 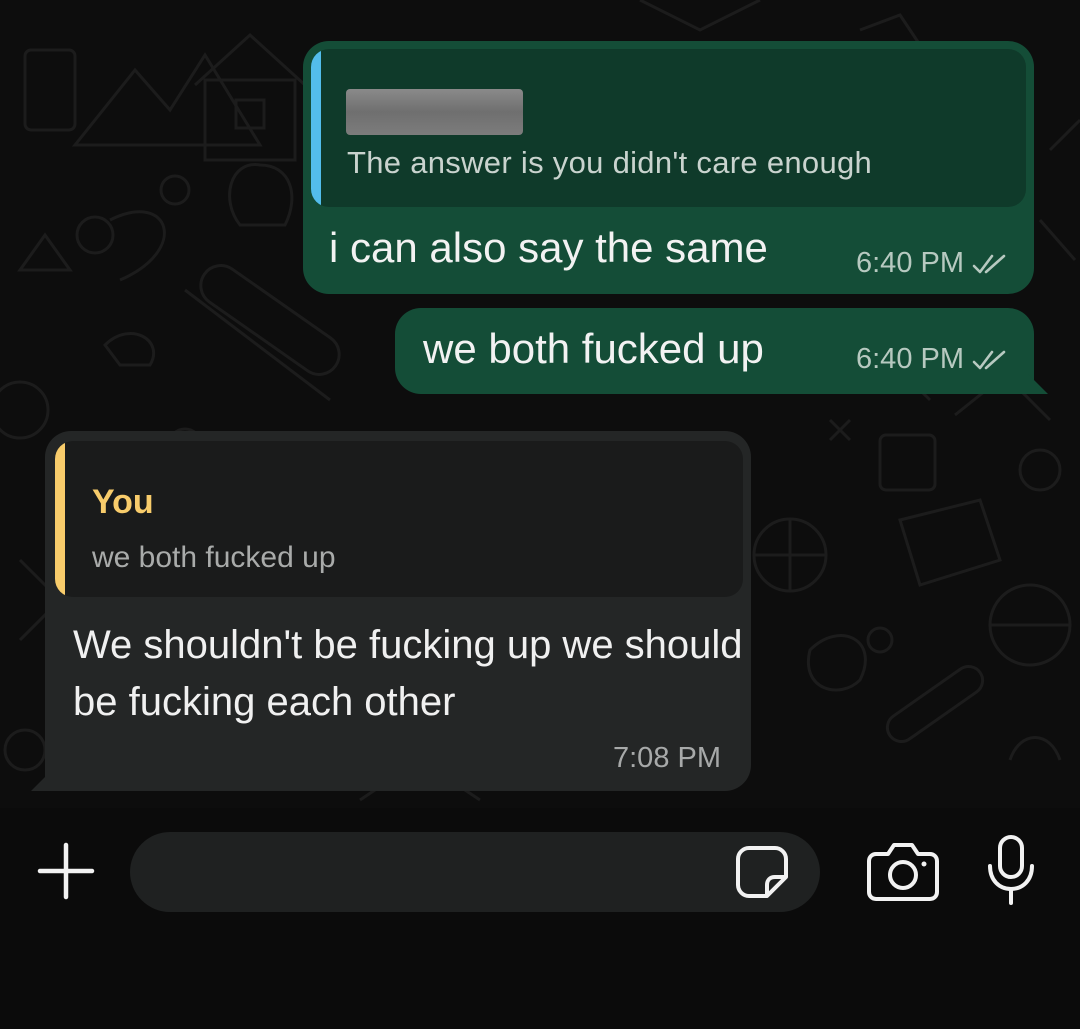 I want to click on quoted-text: The answer is you didn't care enough, so click(x=610, y=162).